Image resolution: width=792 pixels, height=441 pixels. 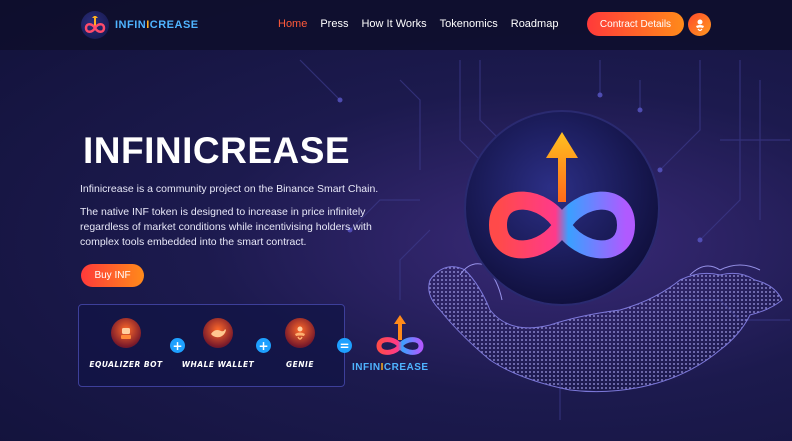 I want to click on tool-label-equalizer-bot: EQUALIZER BOT, so click(x=126, y=364).